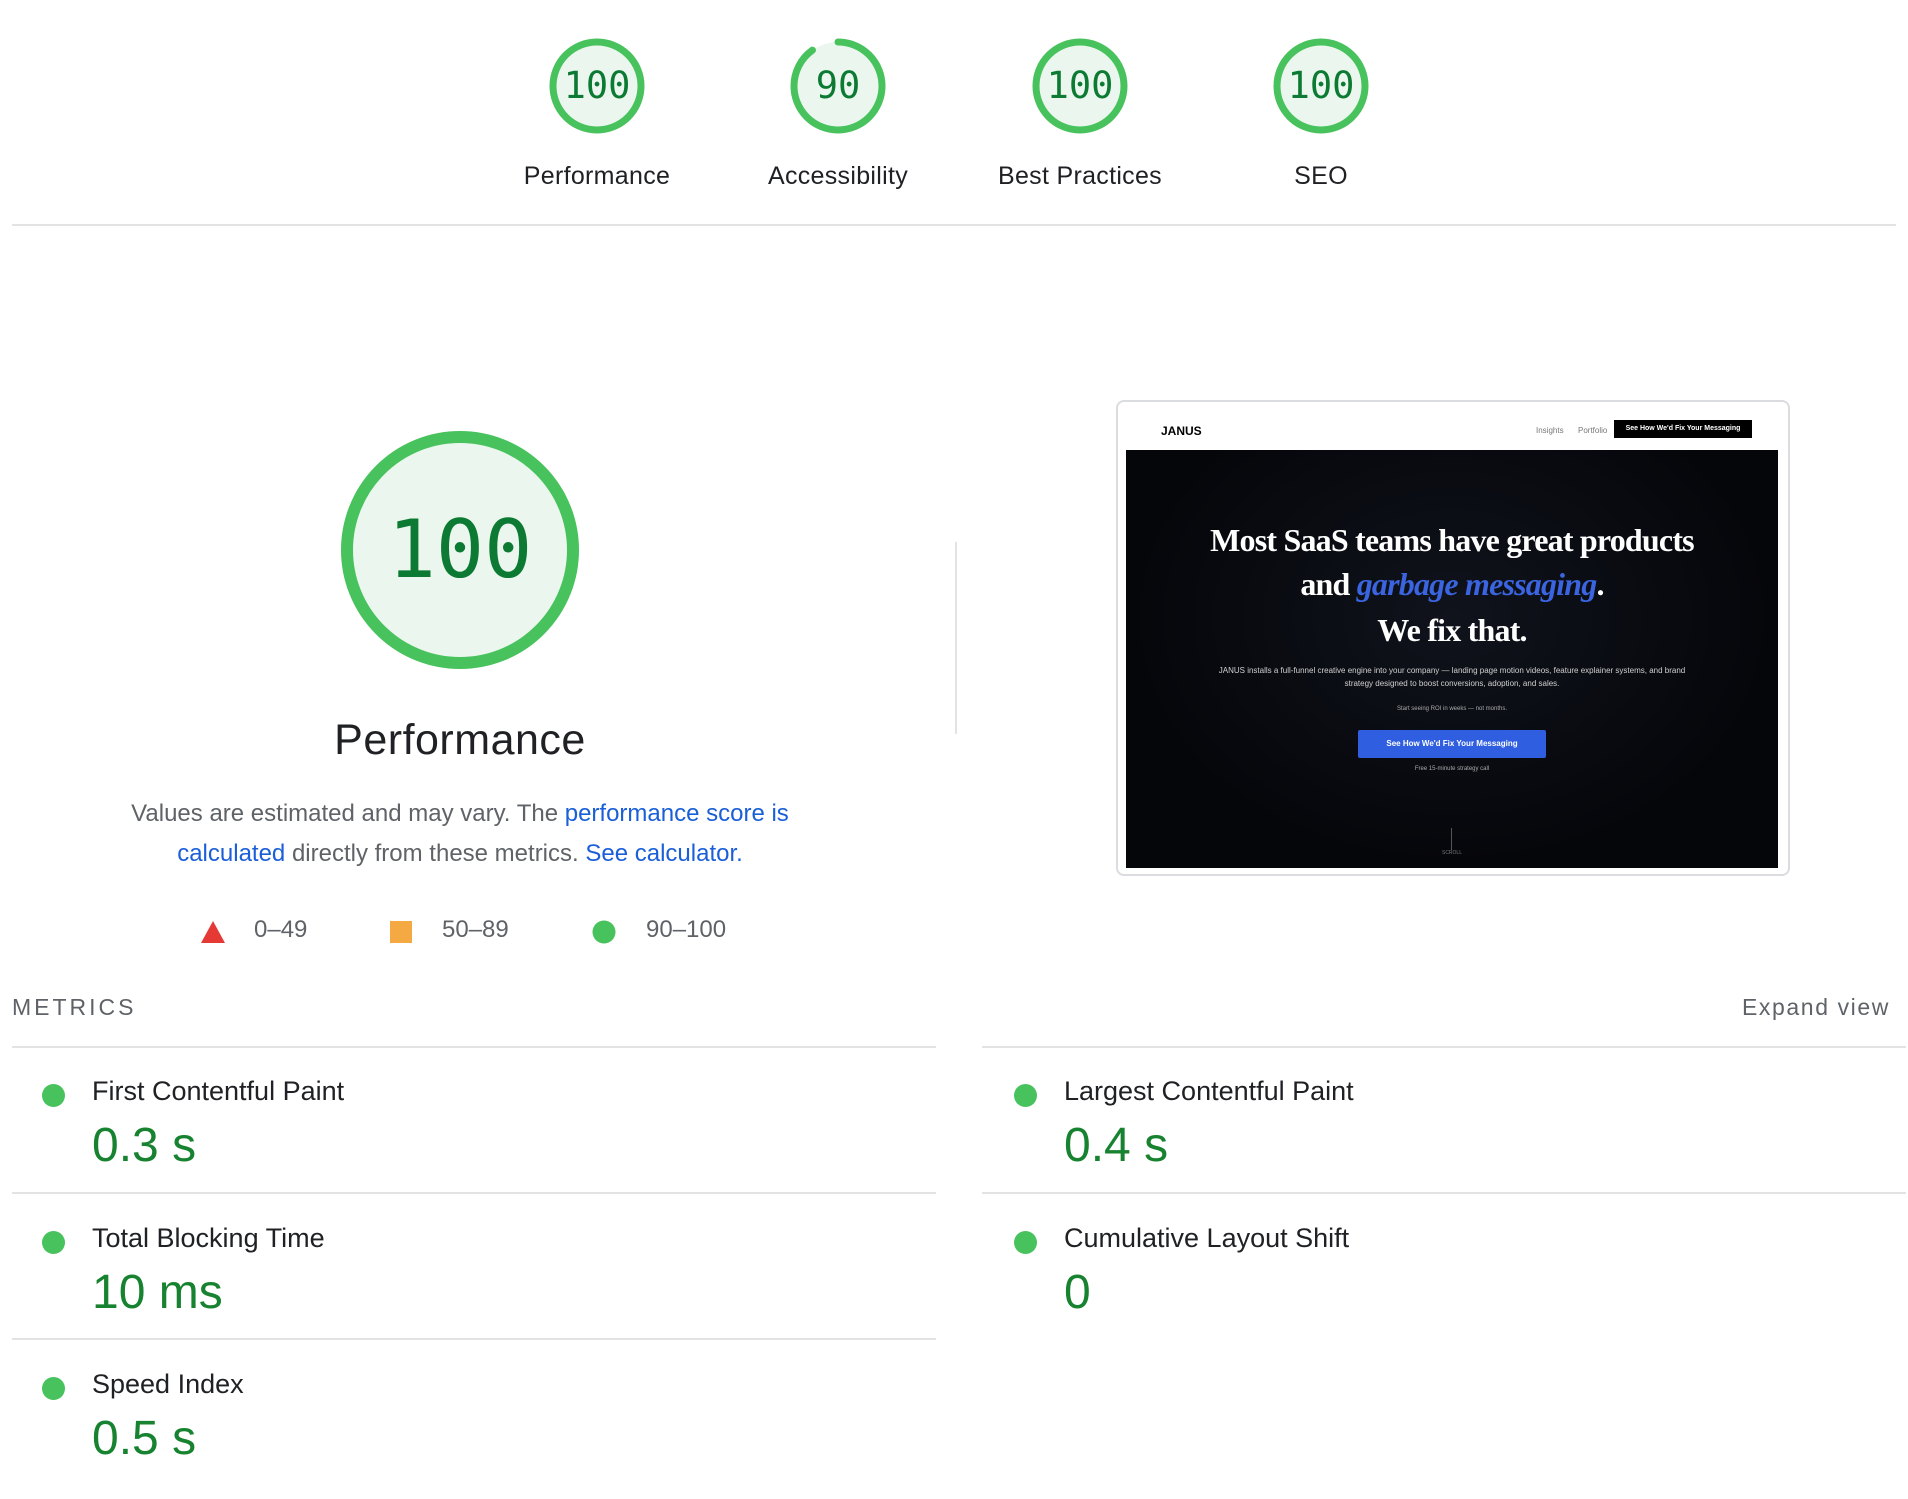  What do you see at coordinates (460, 740) in the screenshot?
I see `performance-title: Performance` at bounding box center [460, 740].